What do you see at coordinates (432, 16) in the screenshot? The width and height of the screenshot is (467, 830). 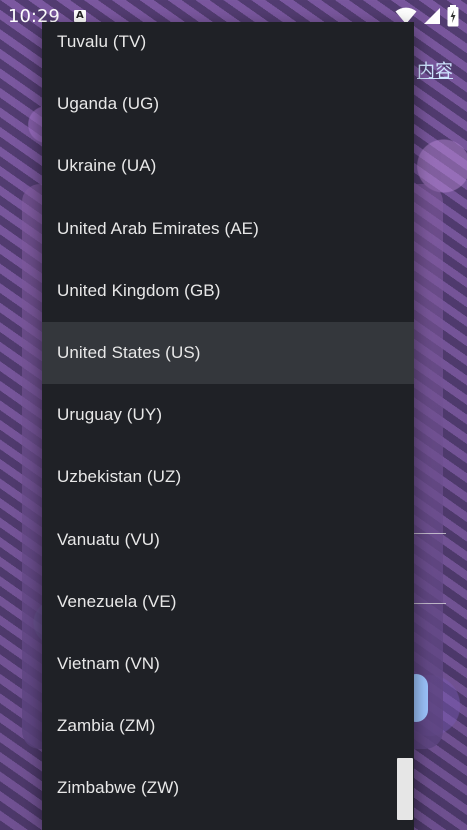 I see `signal-icon` at bounding box center [432, 16].